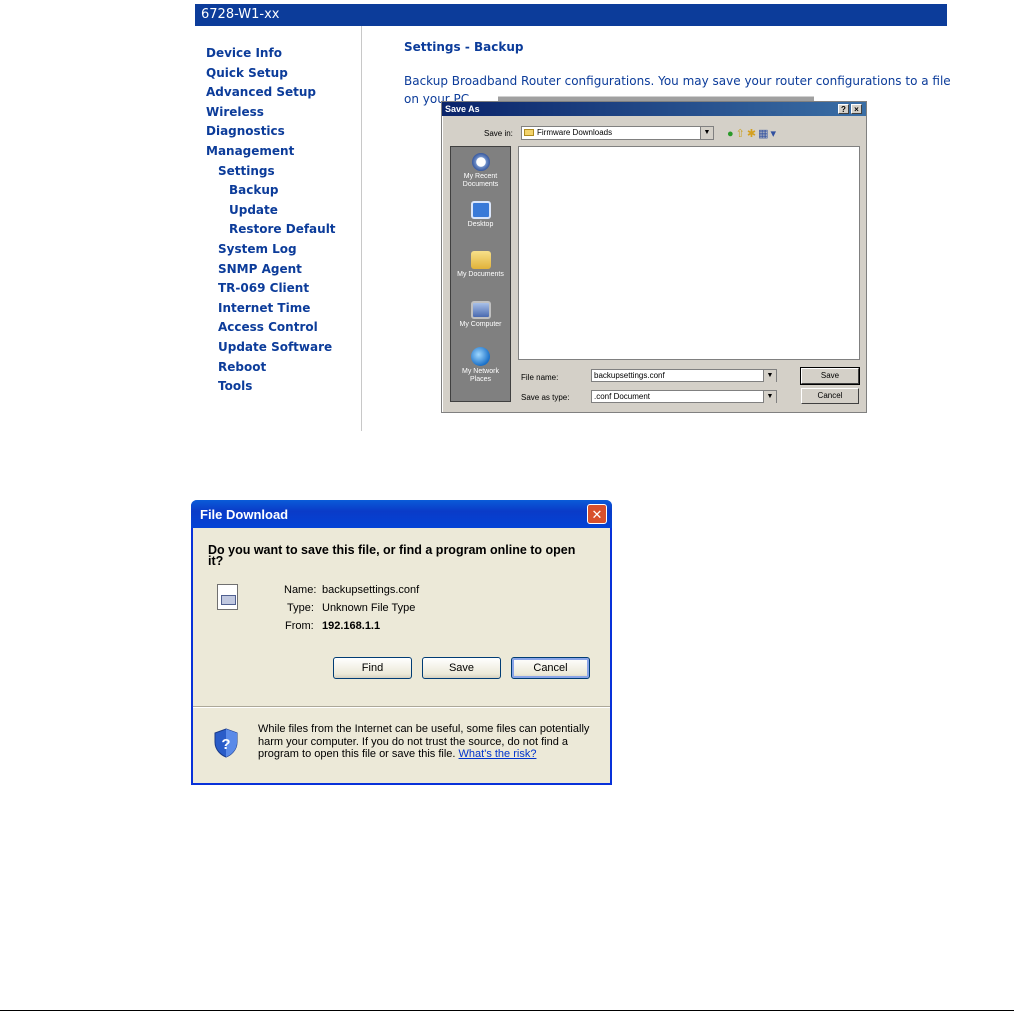 This screenshot has height=1012, width=1014. Describe the element at coordinates (281, 74) in the screenshot. I see `sidebar-item-quick-setup: Quick Setup` at that location.